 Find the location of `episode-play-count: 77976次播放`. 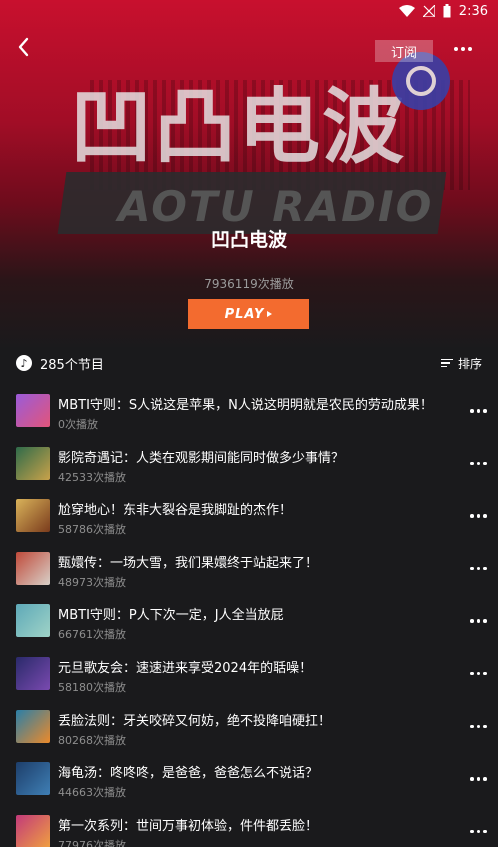

episode-play-count: 77976次播放 is located at coordinates (92, 842).